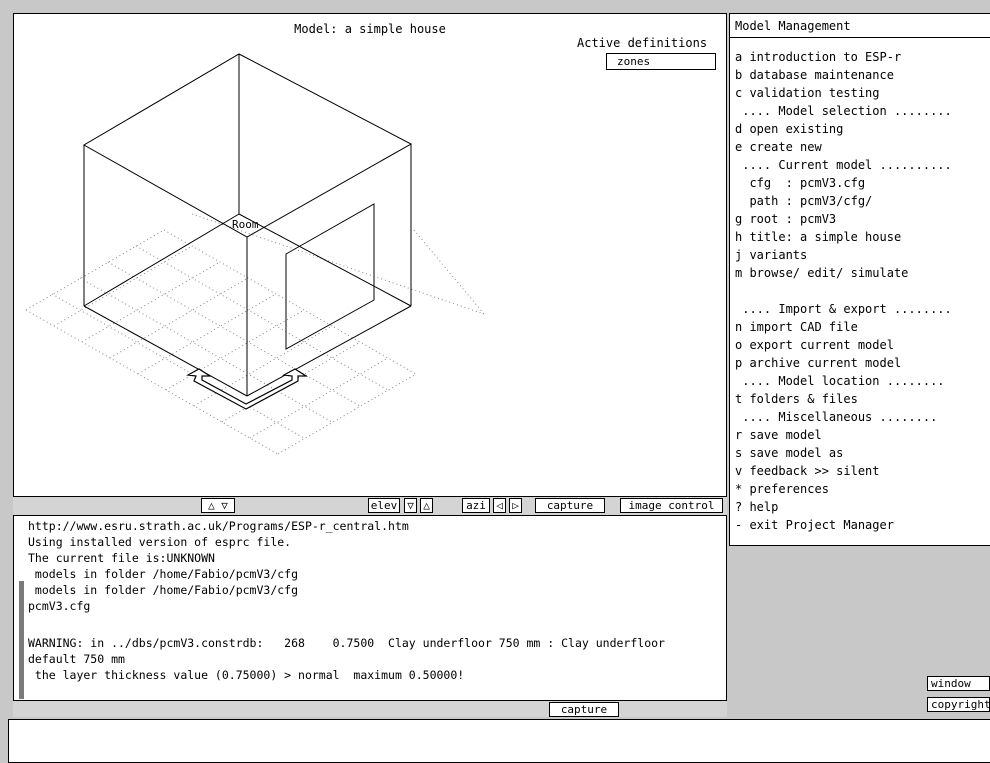 The width and height of the screenshot is (990, 763). Describe the element at coordinates (160, 542) in the screenshot. I see `feedback-line: Using installed version of esprc file.` at that location.